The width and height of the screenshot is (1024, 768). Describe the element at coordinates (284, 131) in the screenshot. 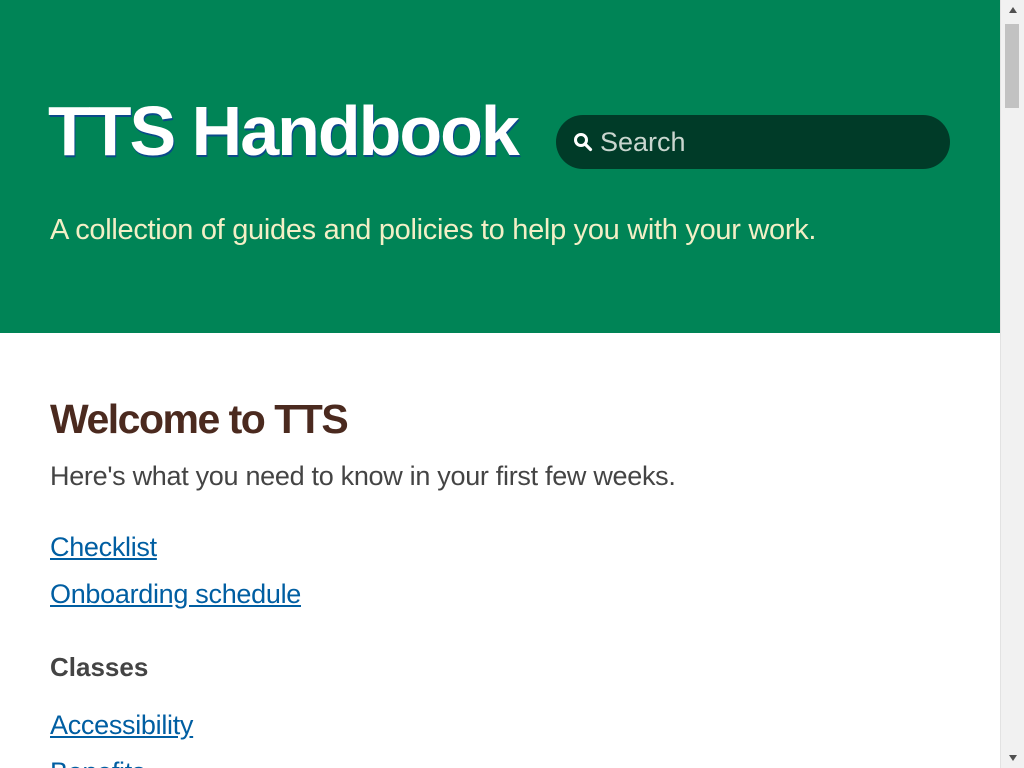

I see `site-title: TTS Handbook` at that location.